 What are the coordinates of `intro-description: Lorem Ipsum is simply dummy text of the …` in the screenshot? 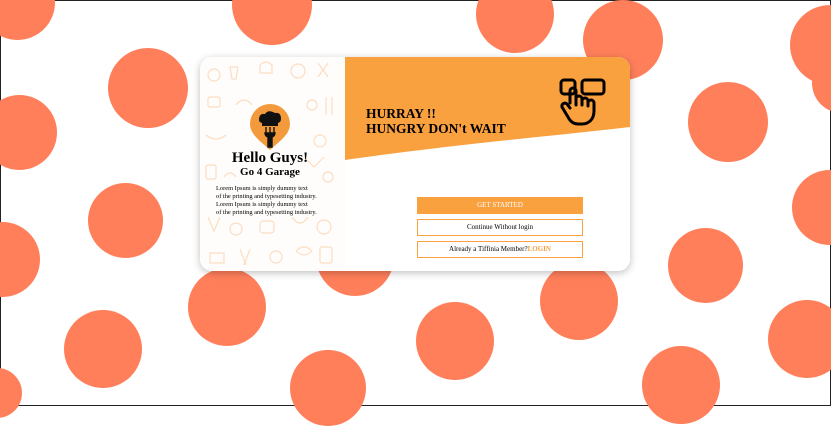 It's located at (281, 201).